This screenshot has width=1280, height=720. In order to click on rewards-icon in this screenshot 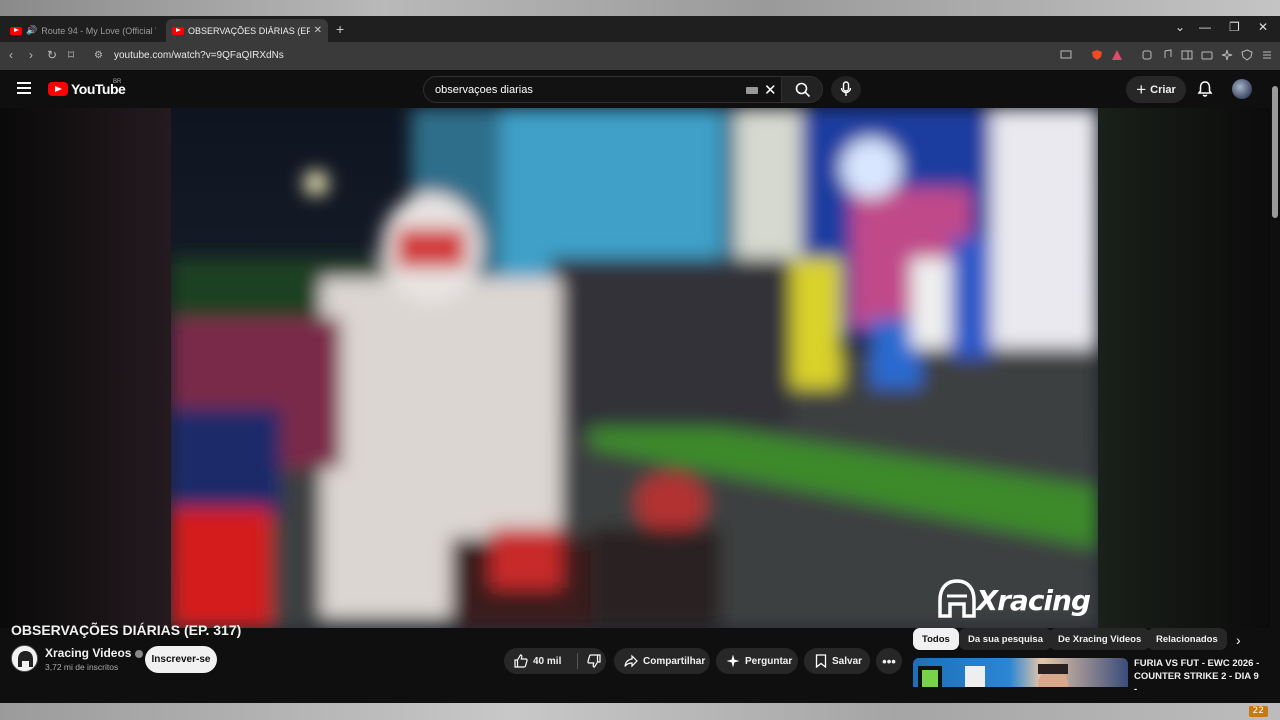, I will do `click(1117, 55)`.